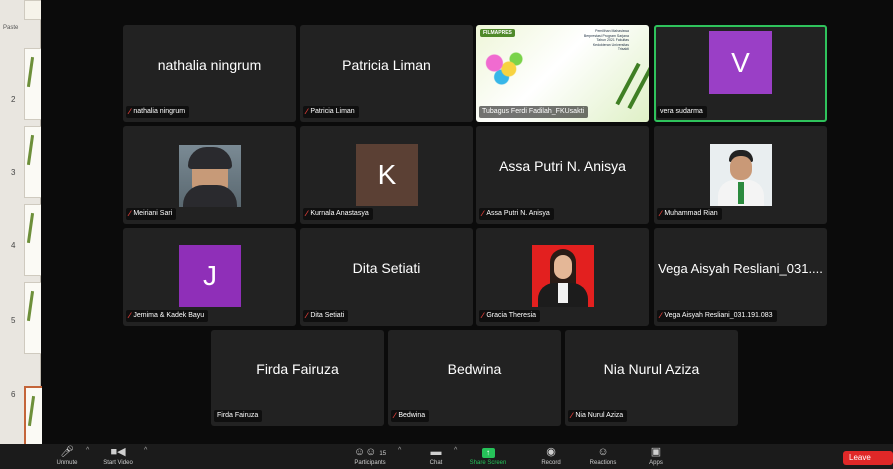  Describe the element at coordinates (562, 166) in the screenshot. I see `participant-display-name: Assa Putri N. Anisya` at that location.